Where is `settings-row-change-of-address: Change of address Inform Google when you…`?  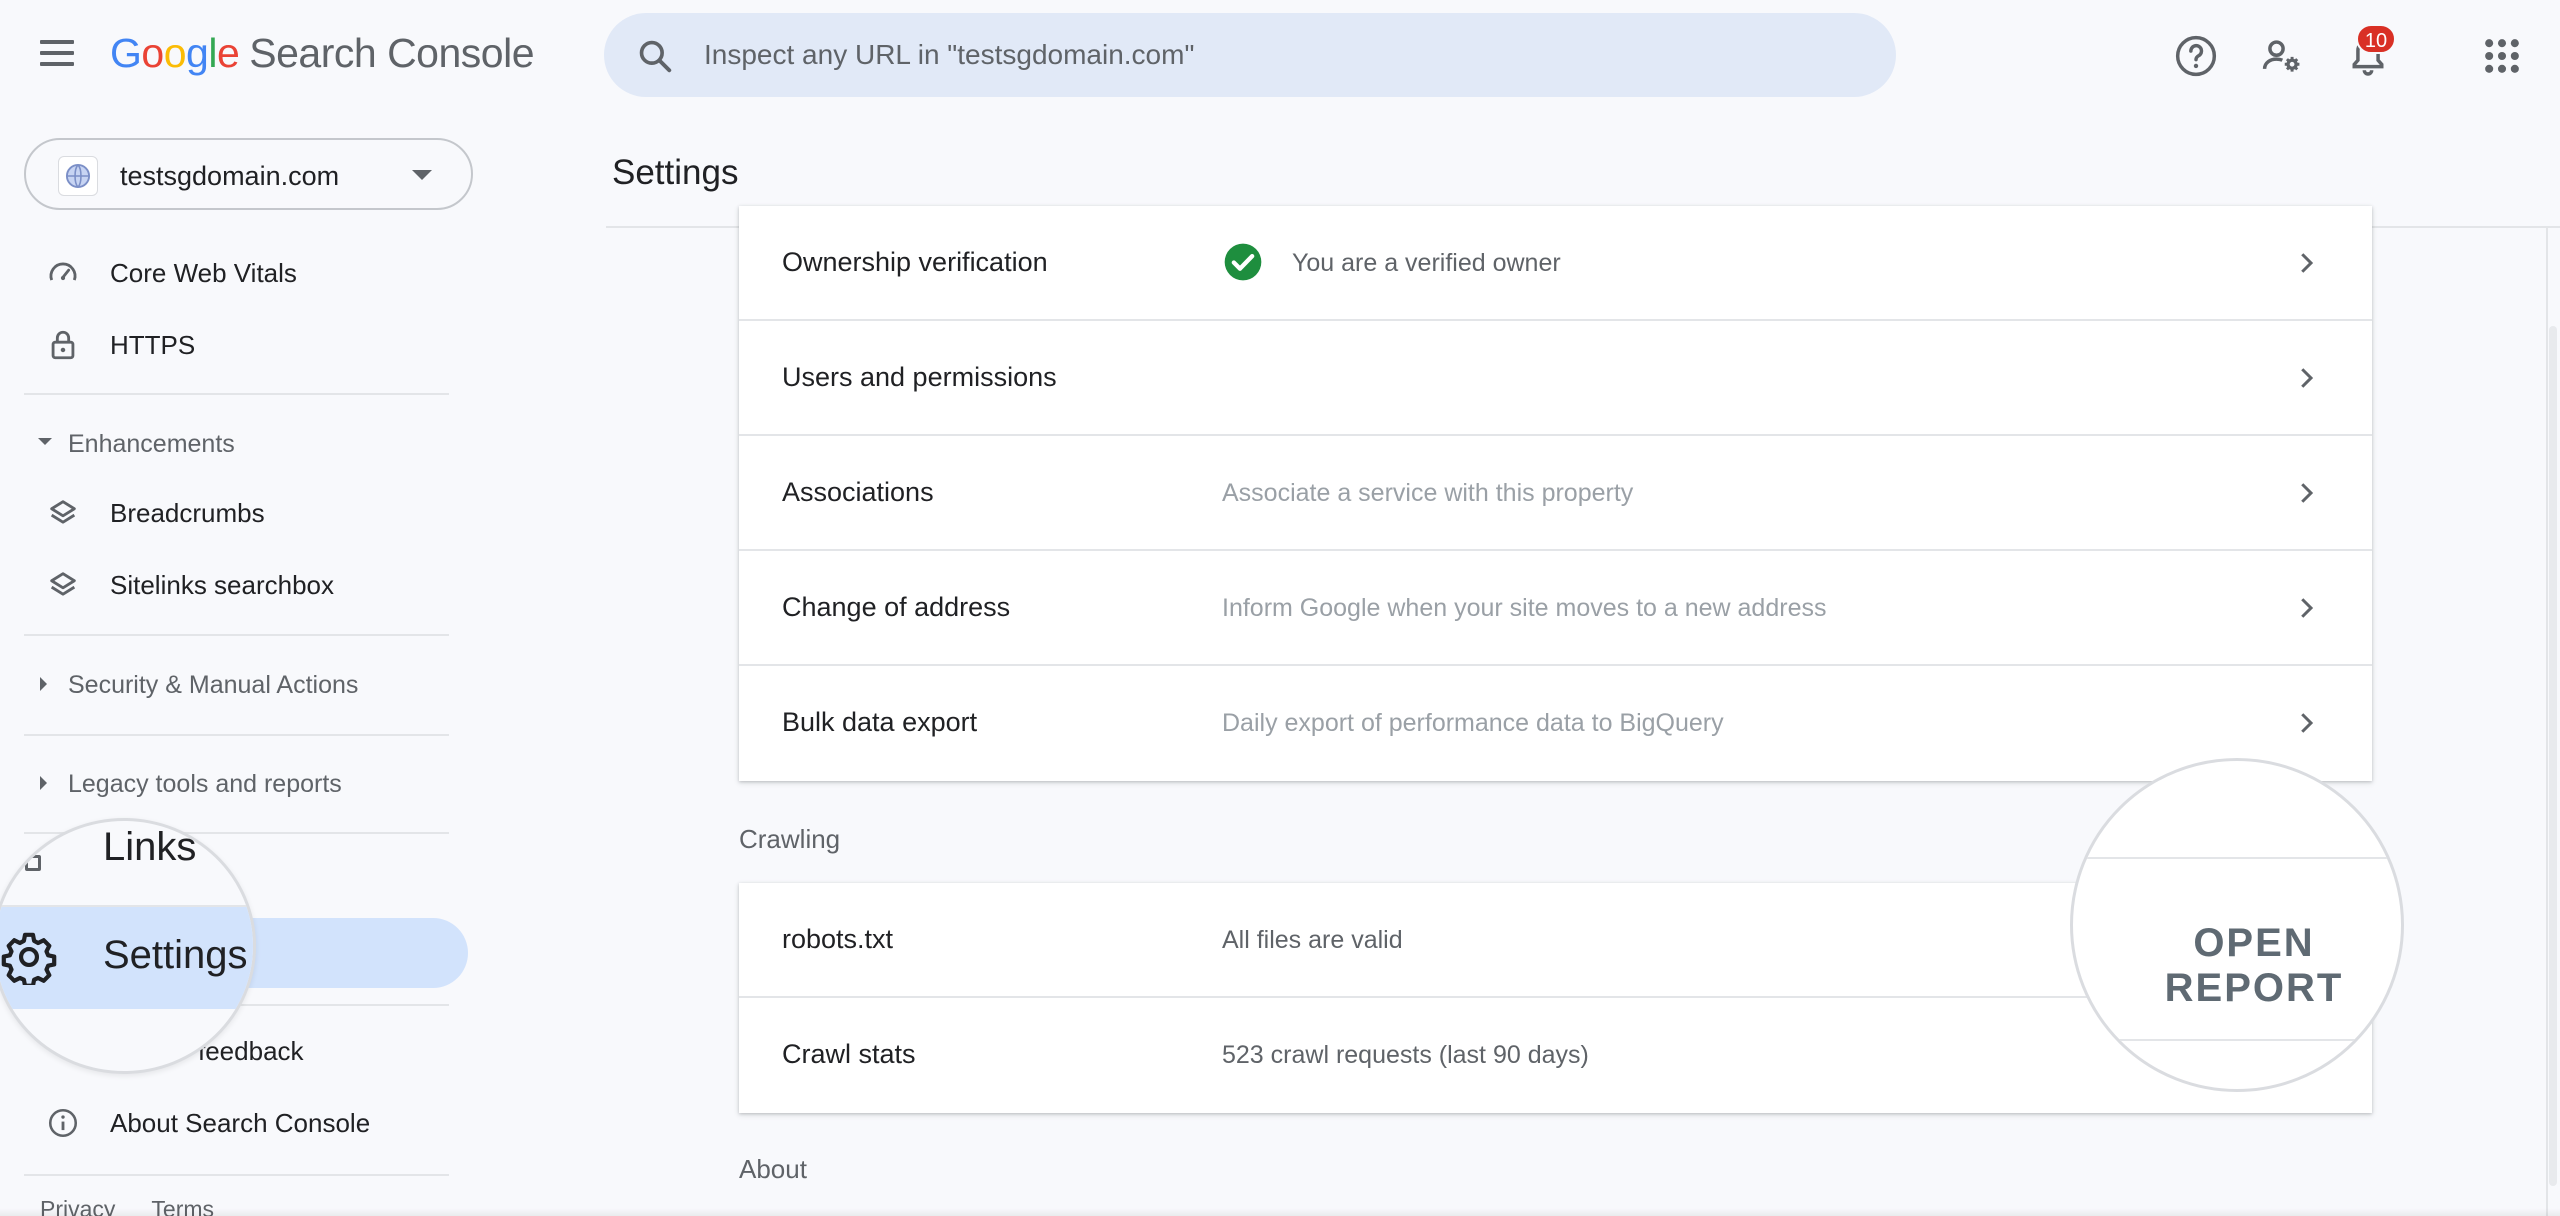
settings-row-change-of-address: Change of address Inform Google when you… is located at coordinates (1555, 608).